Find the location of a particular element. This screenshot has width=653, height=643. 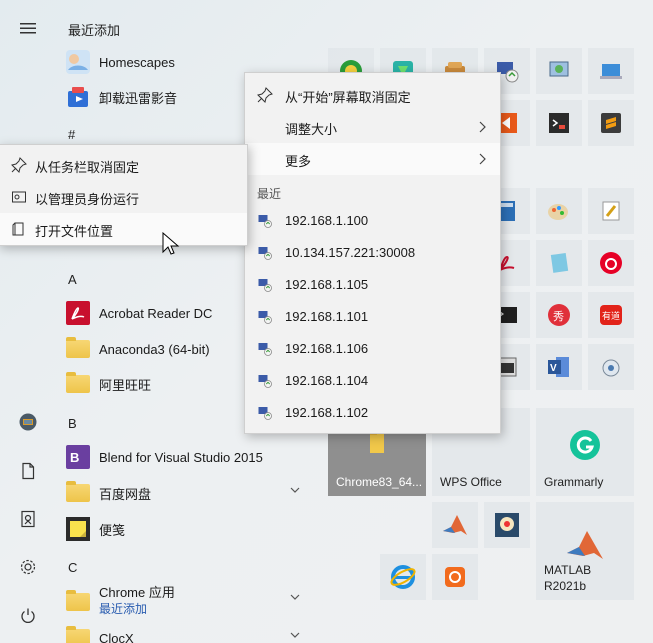

recent-connection-item: 192.168.1.106 is located at coordinates (372, 349).